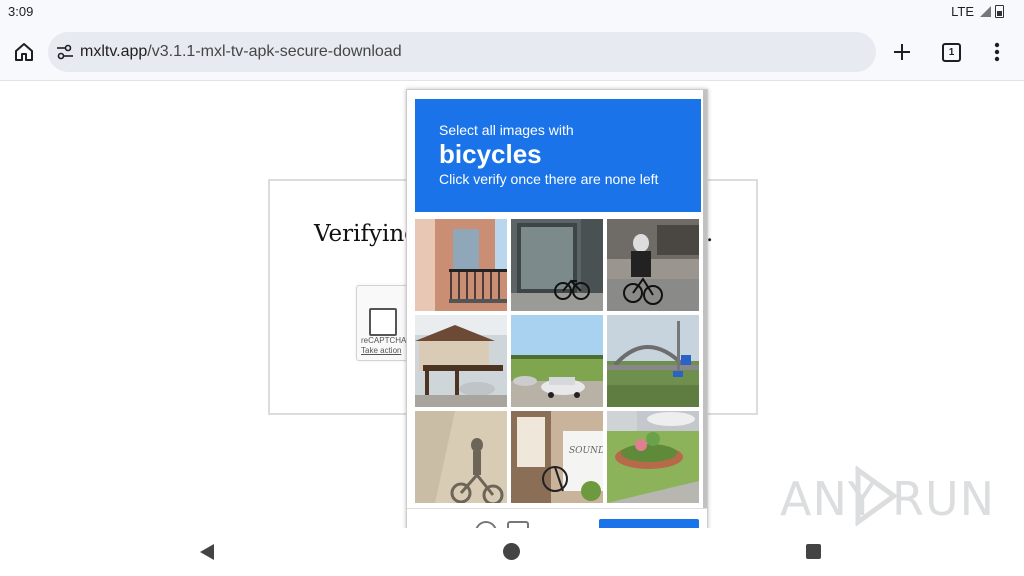 Image resolution: width=1024 pixels, height=576 pixels. What do you see at coordinates (65, 52) in the screenshot?
I see `site-settings-icon` at bounding box center [65, 52].